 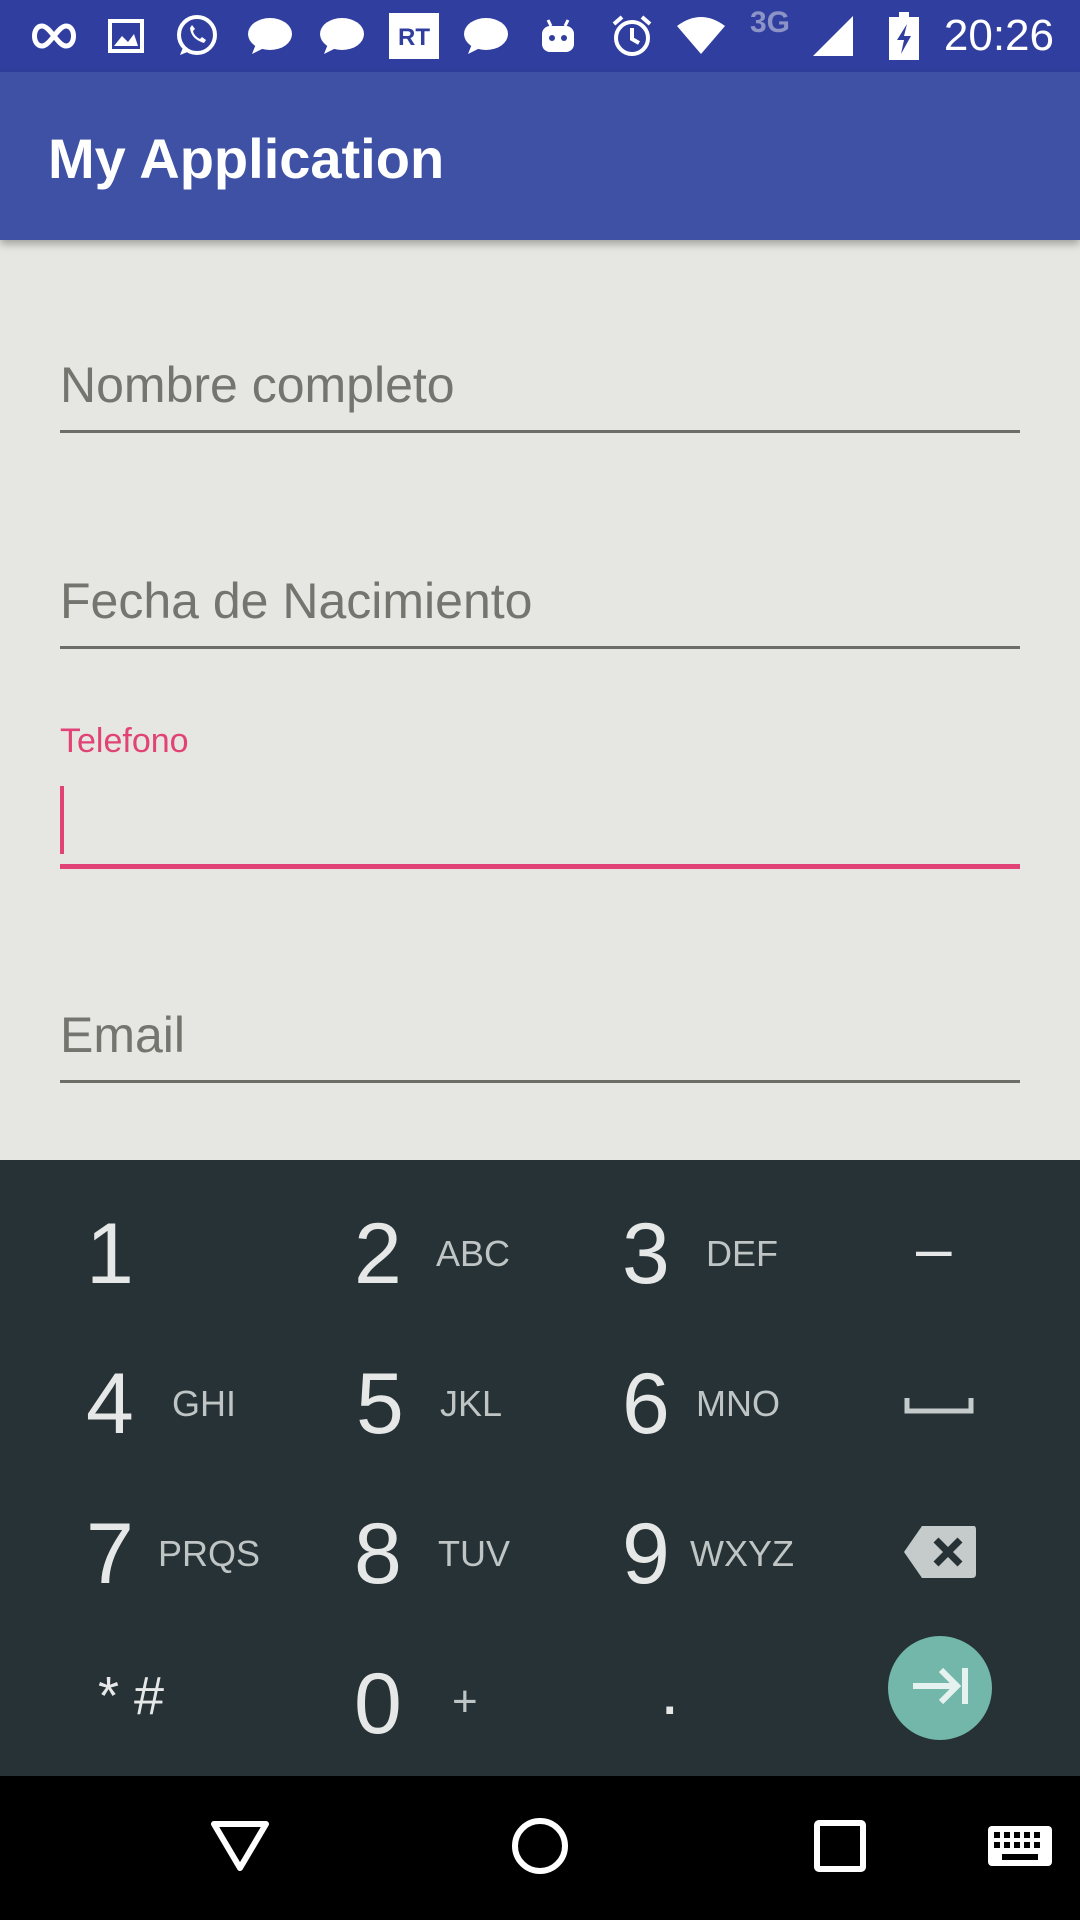 I want to click on key-digit: ., so click(x=670, y=1690).